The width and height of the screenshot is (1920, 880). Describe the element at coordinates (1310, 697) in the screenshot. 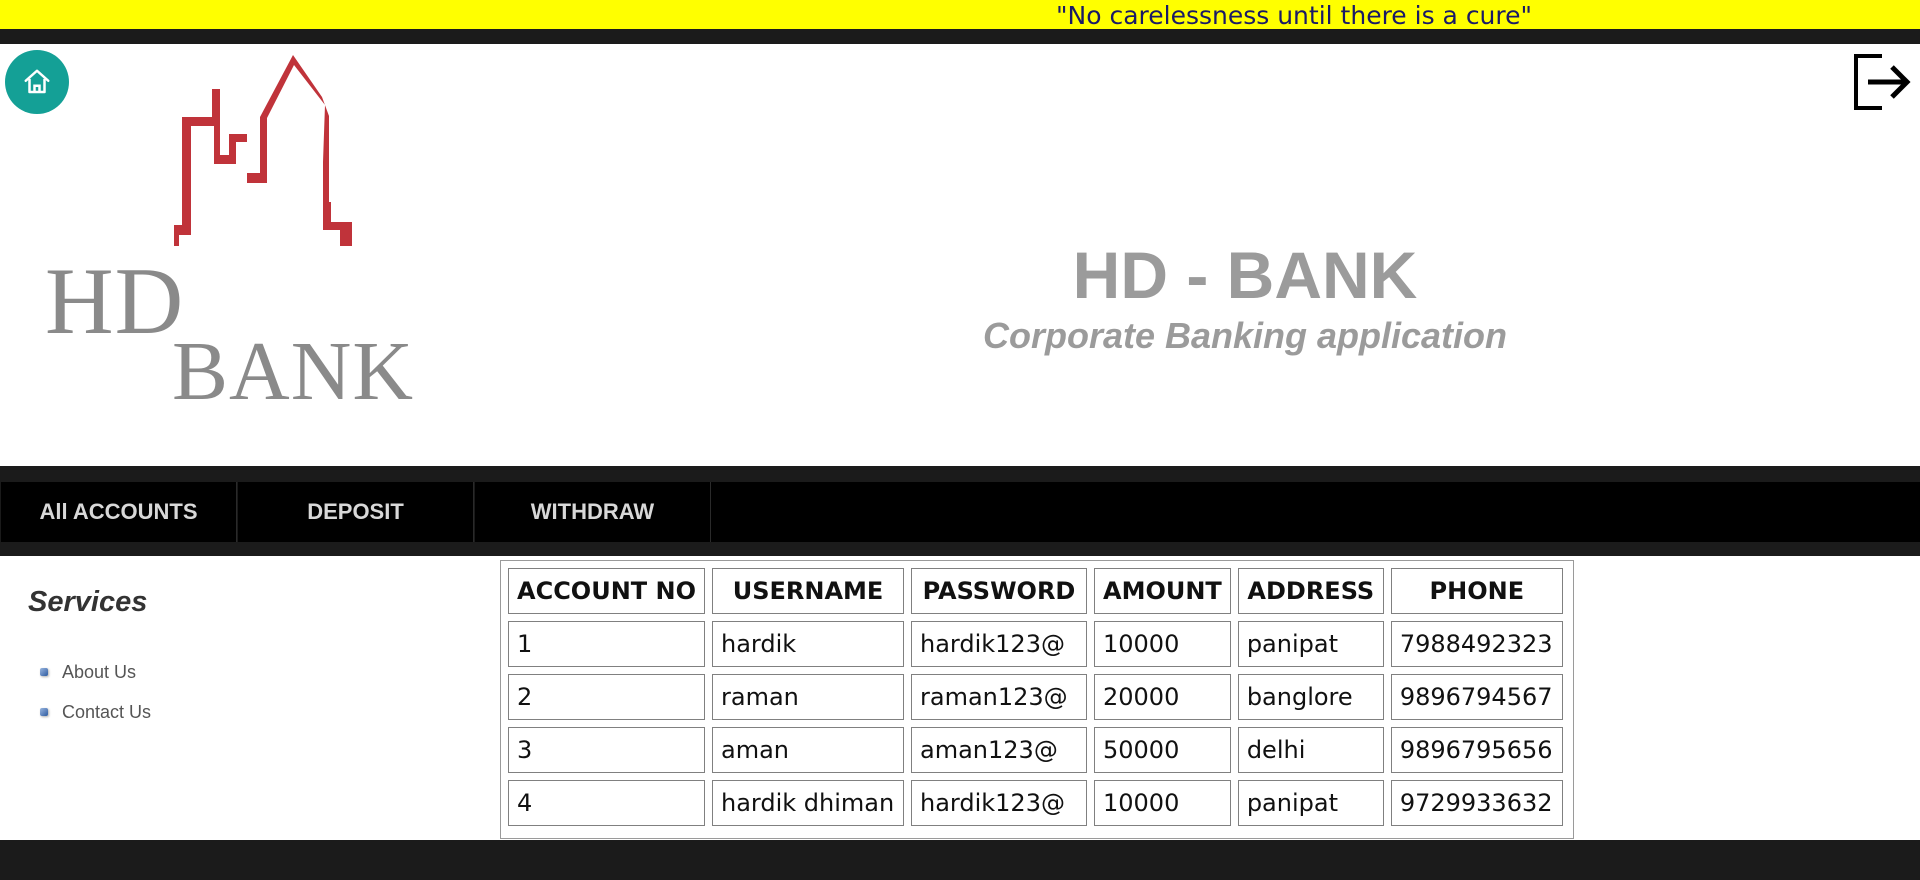

I see `cell-address: banglore` at that location.